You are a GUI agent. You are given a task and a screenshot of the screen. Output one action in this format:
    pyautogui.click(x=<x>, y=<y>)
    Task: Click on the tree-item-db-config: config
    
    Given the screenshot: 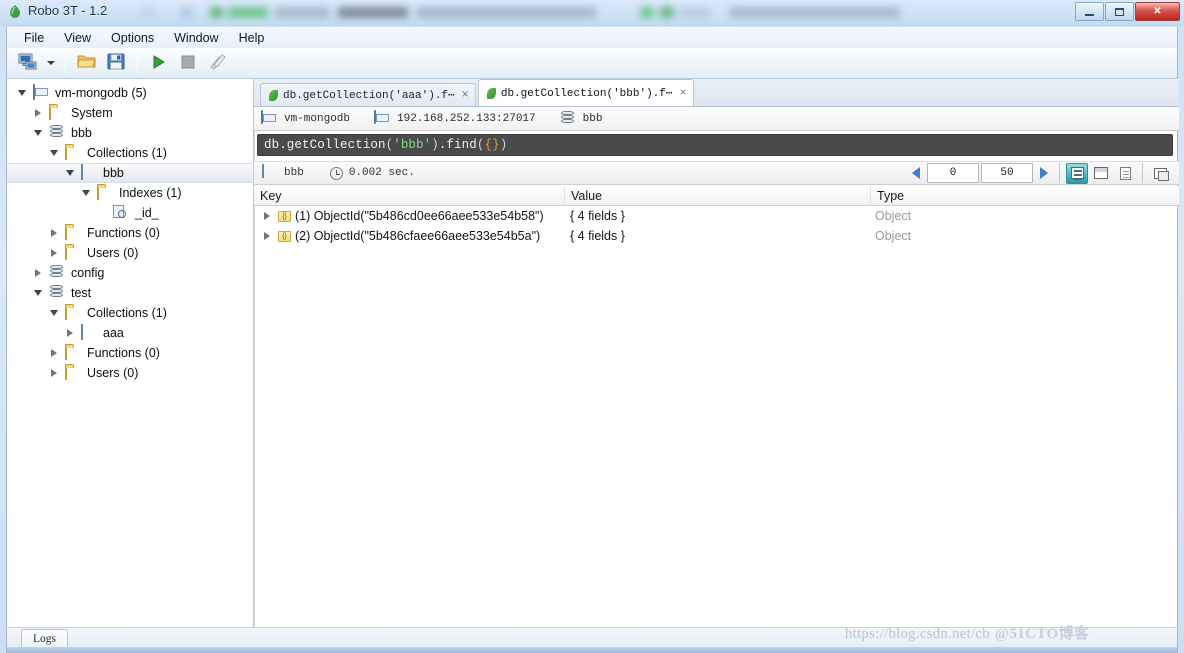 What is the action you would take?
    pyautogui.click(x=130, y=273)
    